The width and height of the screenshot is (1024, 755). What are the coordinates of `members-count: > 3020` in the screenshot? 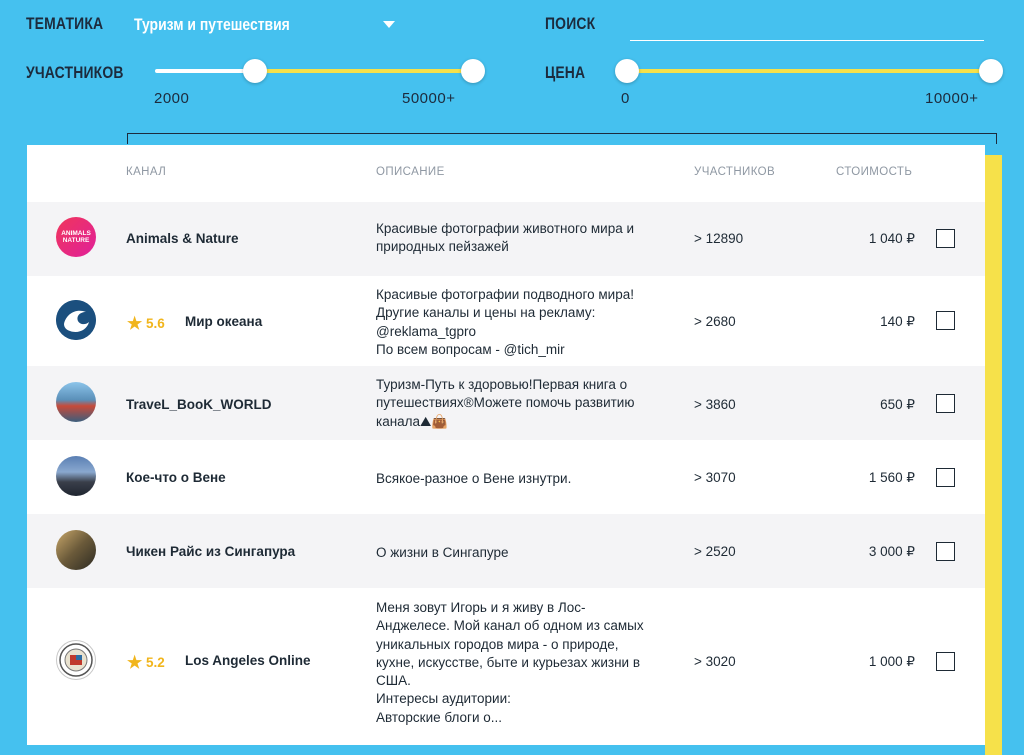 It's located at (715, 661).